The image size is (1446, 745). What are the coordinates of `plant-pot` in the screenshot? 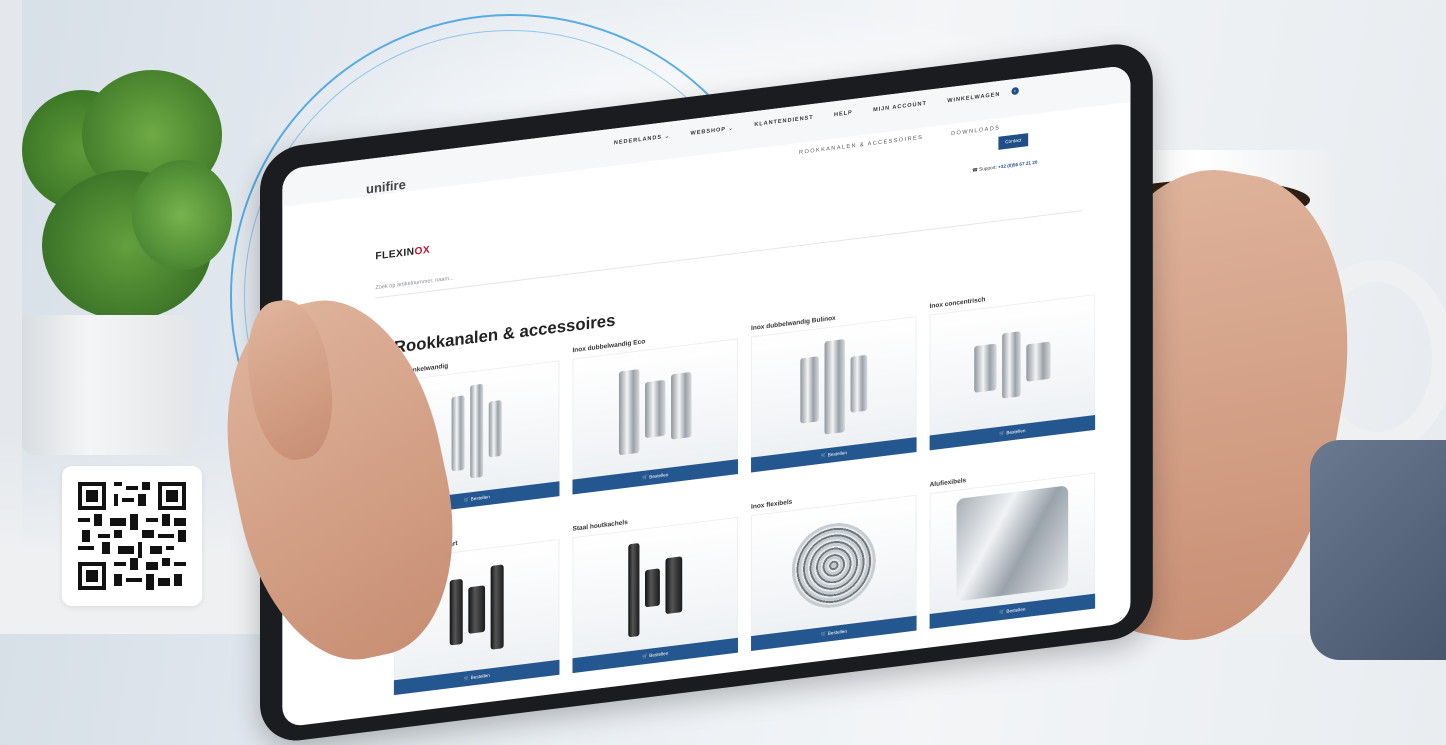 It's located at (107, 385).